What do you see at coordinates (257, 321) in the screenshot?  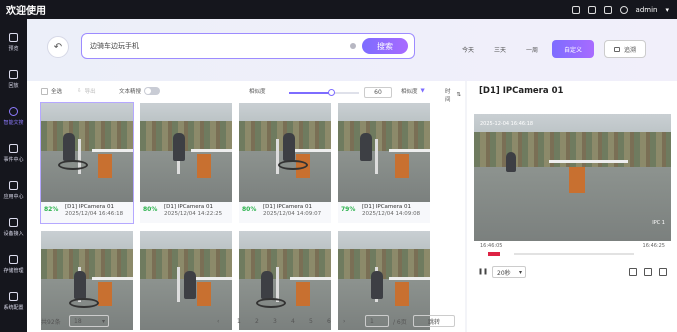 I see `page-number: 2` at bounding box center [257, 321].